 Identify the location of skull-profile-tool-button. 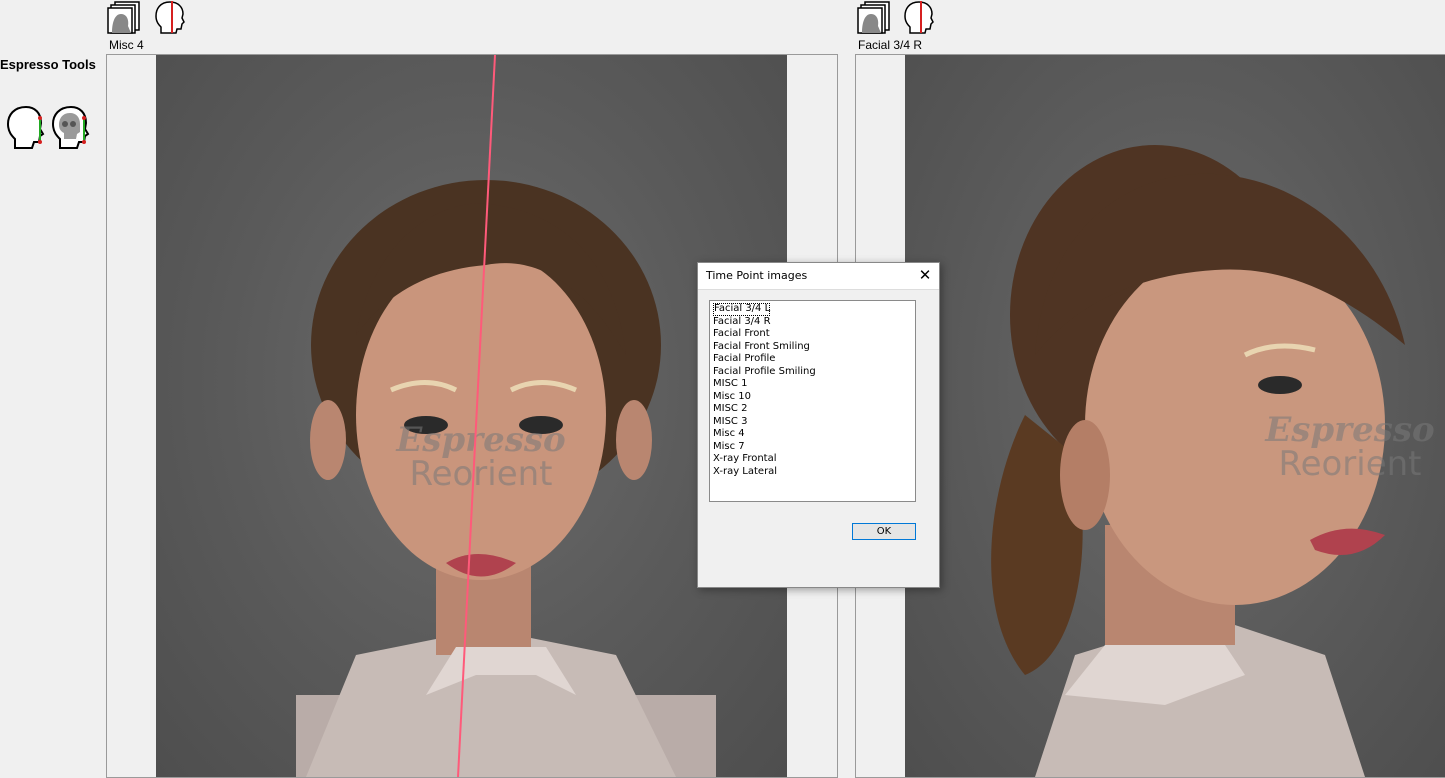
(72, 127).